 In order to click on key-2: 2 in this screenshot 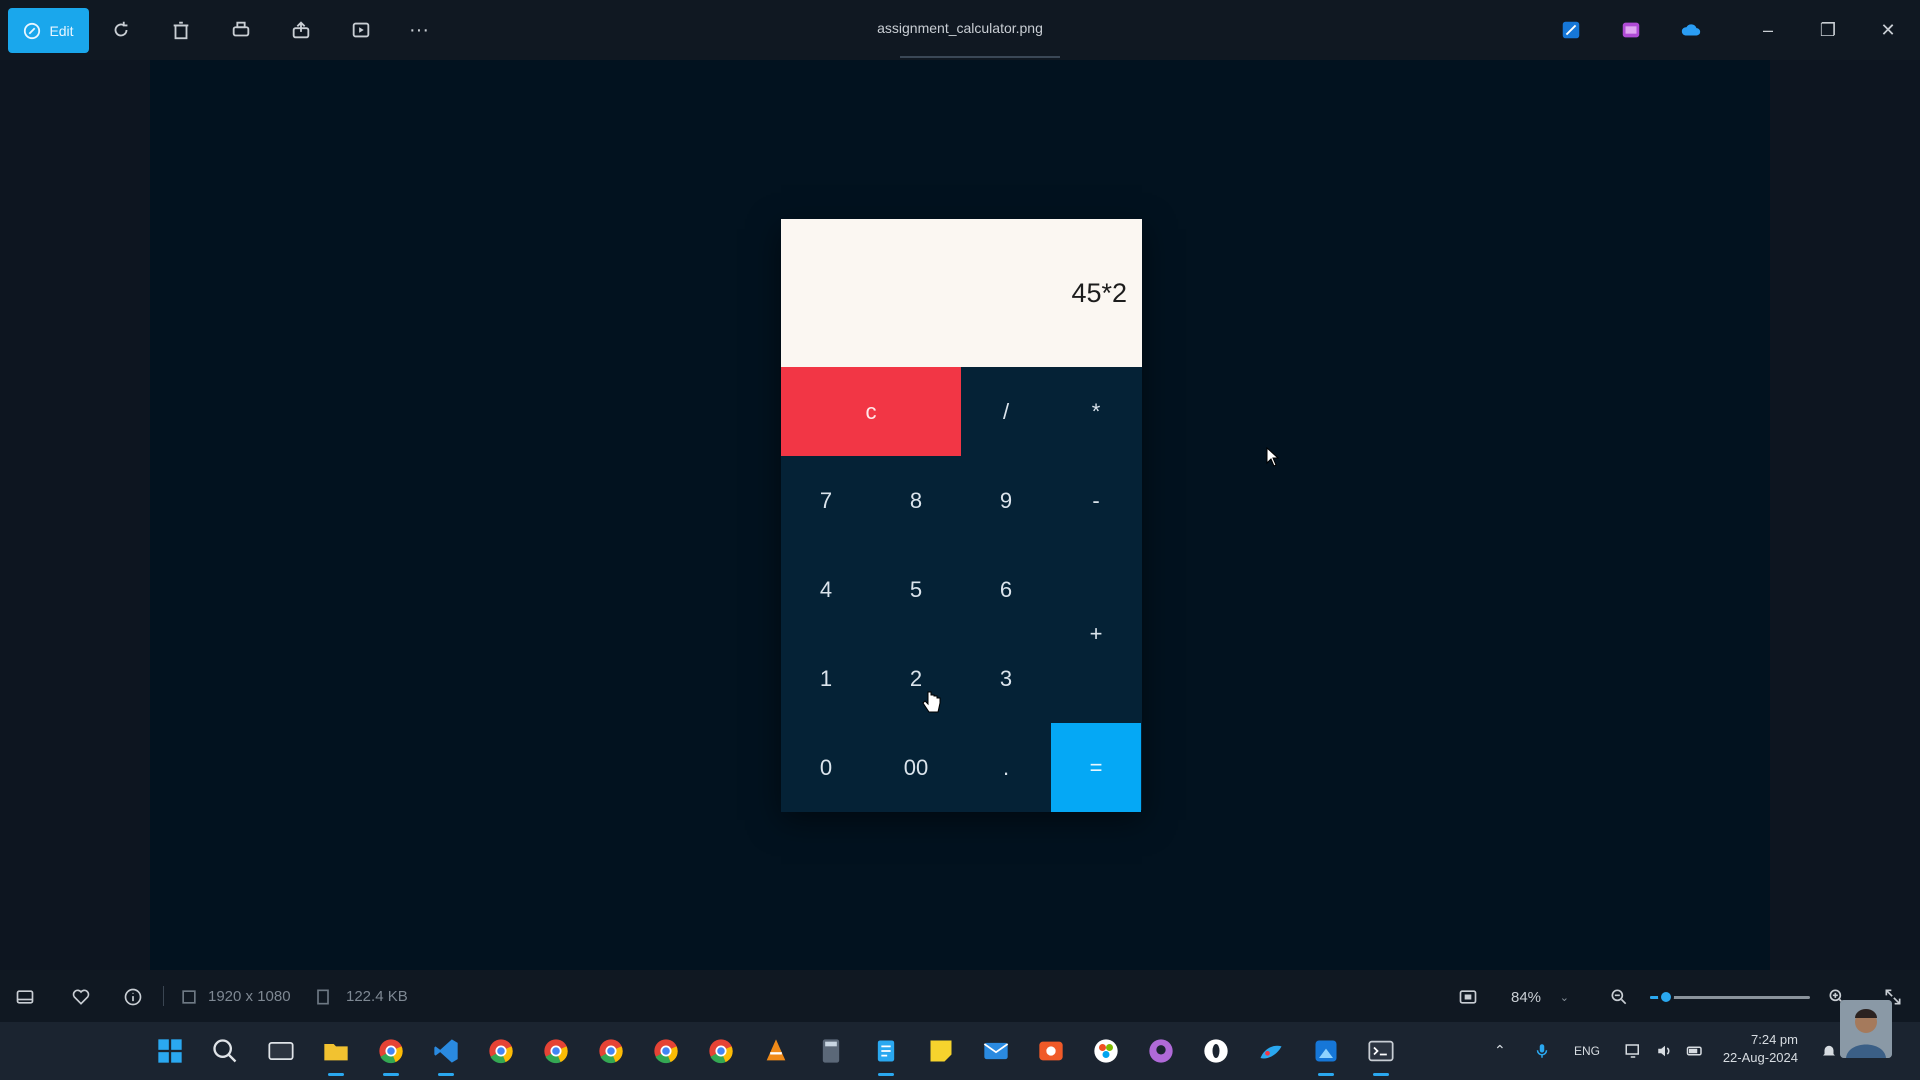, I will do `click(916, 678)`.